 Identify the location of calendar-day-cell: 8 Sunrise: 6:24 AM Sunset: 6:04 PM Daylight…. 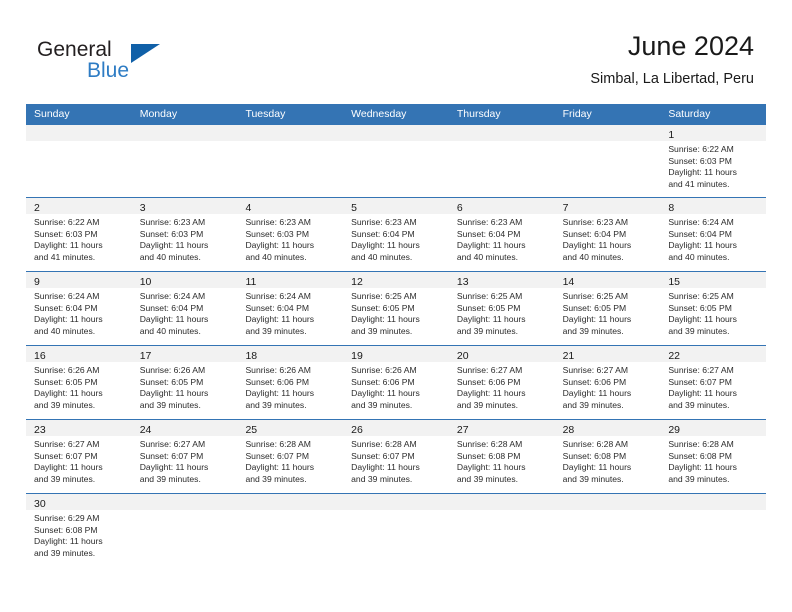
(713, 234).